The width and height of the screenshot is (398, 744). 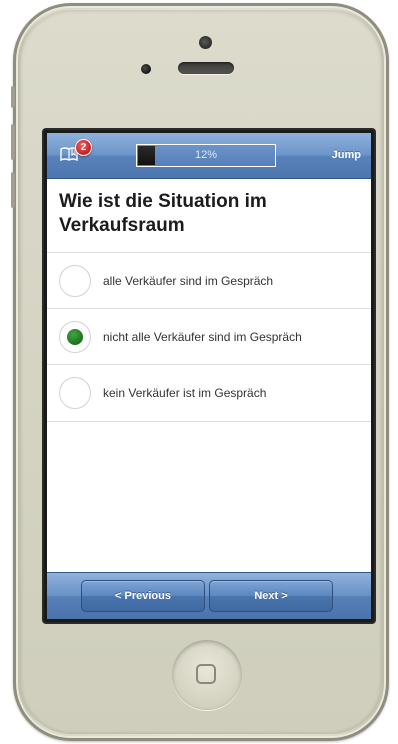 What do you see at coordinates (188, 281) in the screenshot?
I see `answer-option-label: alle Verkäufer sind im Gespräch` at bounding box center [188, 281].